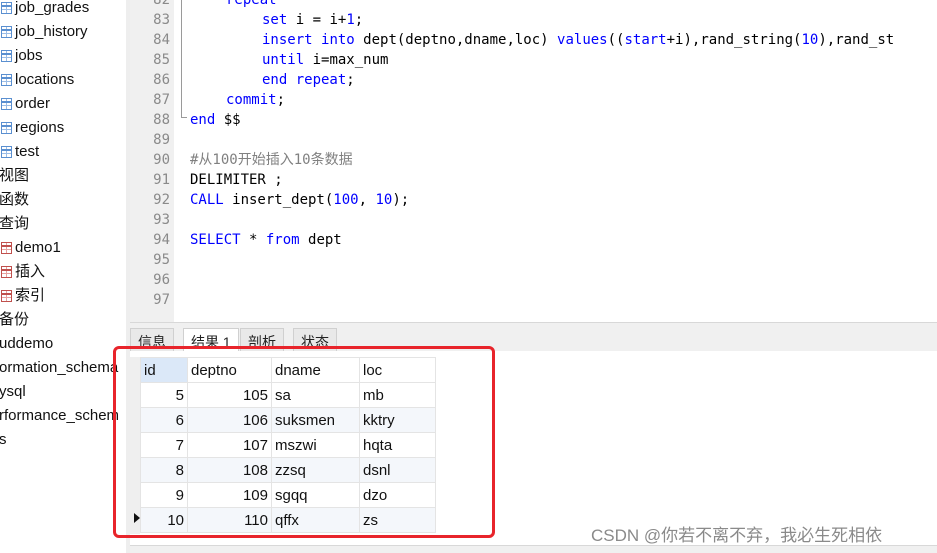 The image size is (937, 553). I want to click on cell-loc: dsnl, so click(397, 470).